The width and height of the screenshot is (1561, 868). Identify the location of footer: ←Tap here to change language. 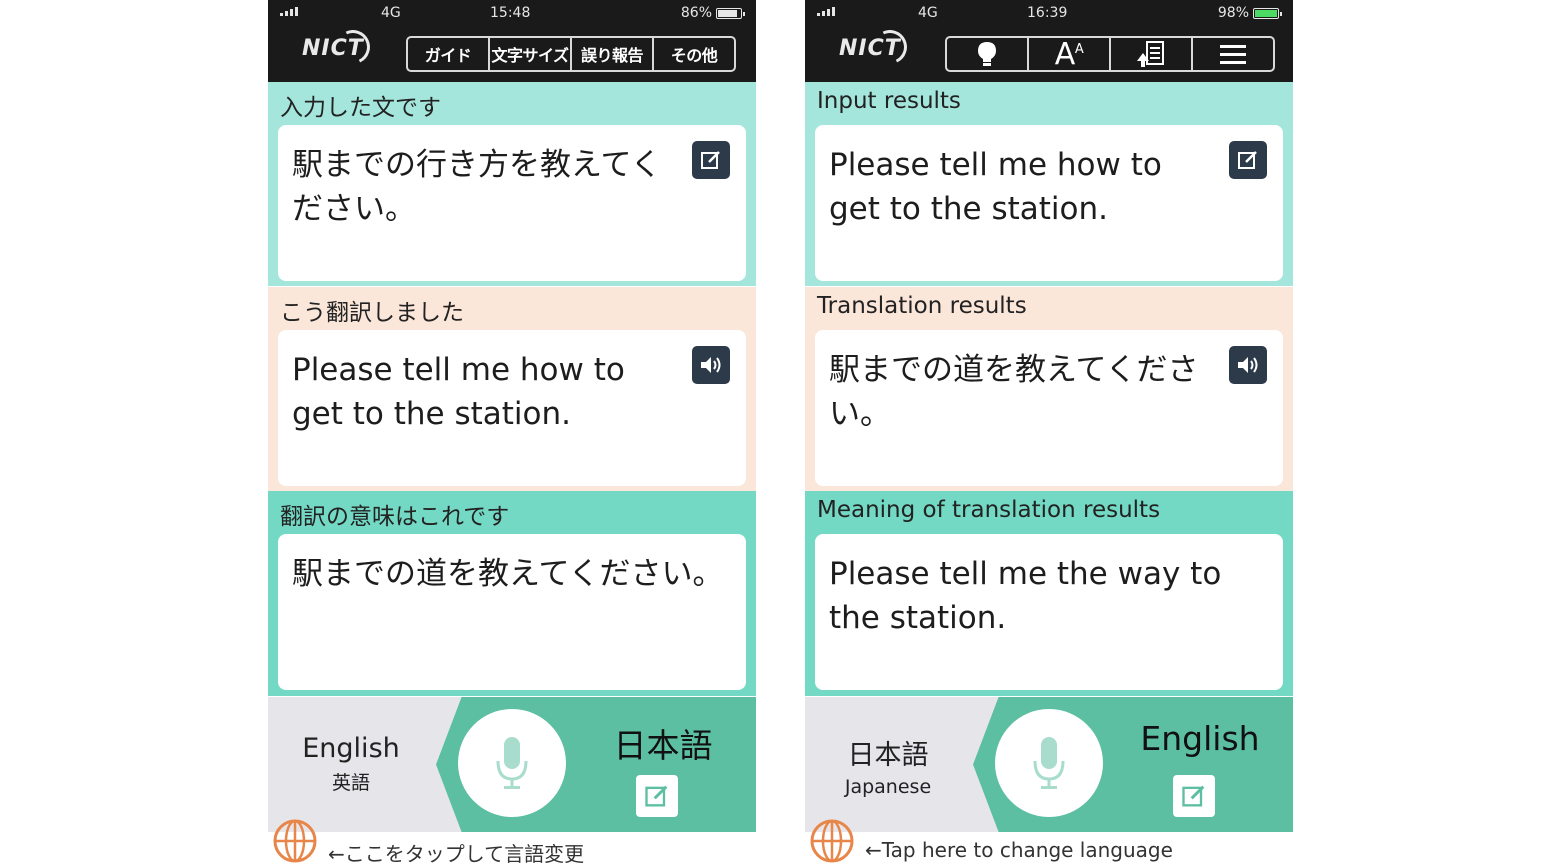
(1049, 843).